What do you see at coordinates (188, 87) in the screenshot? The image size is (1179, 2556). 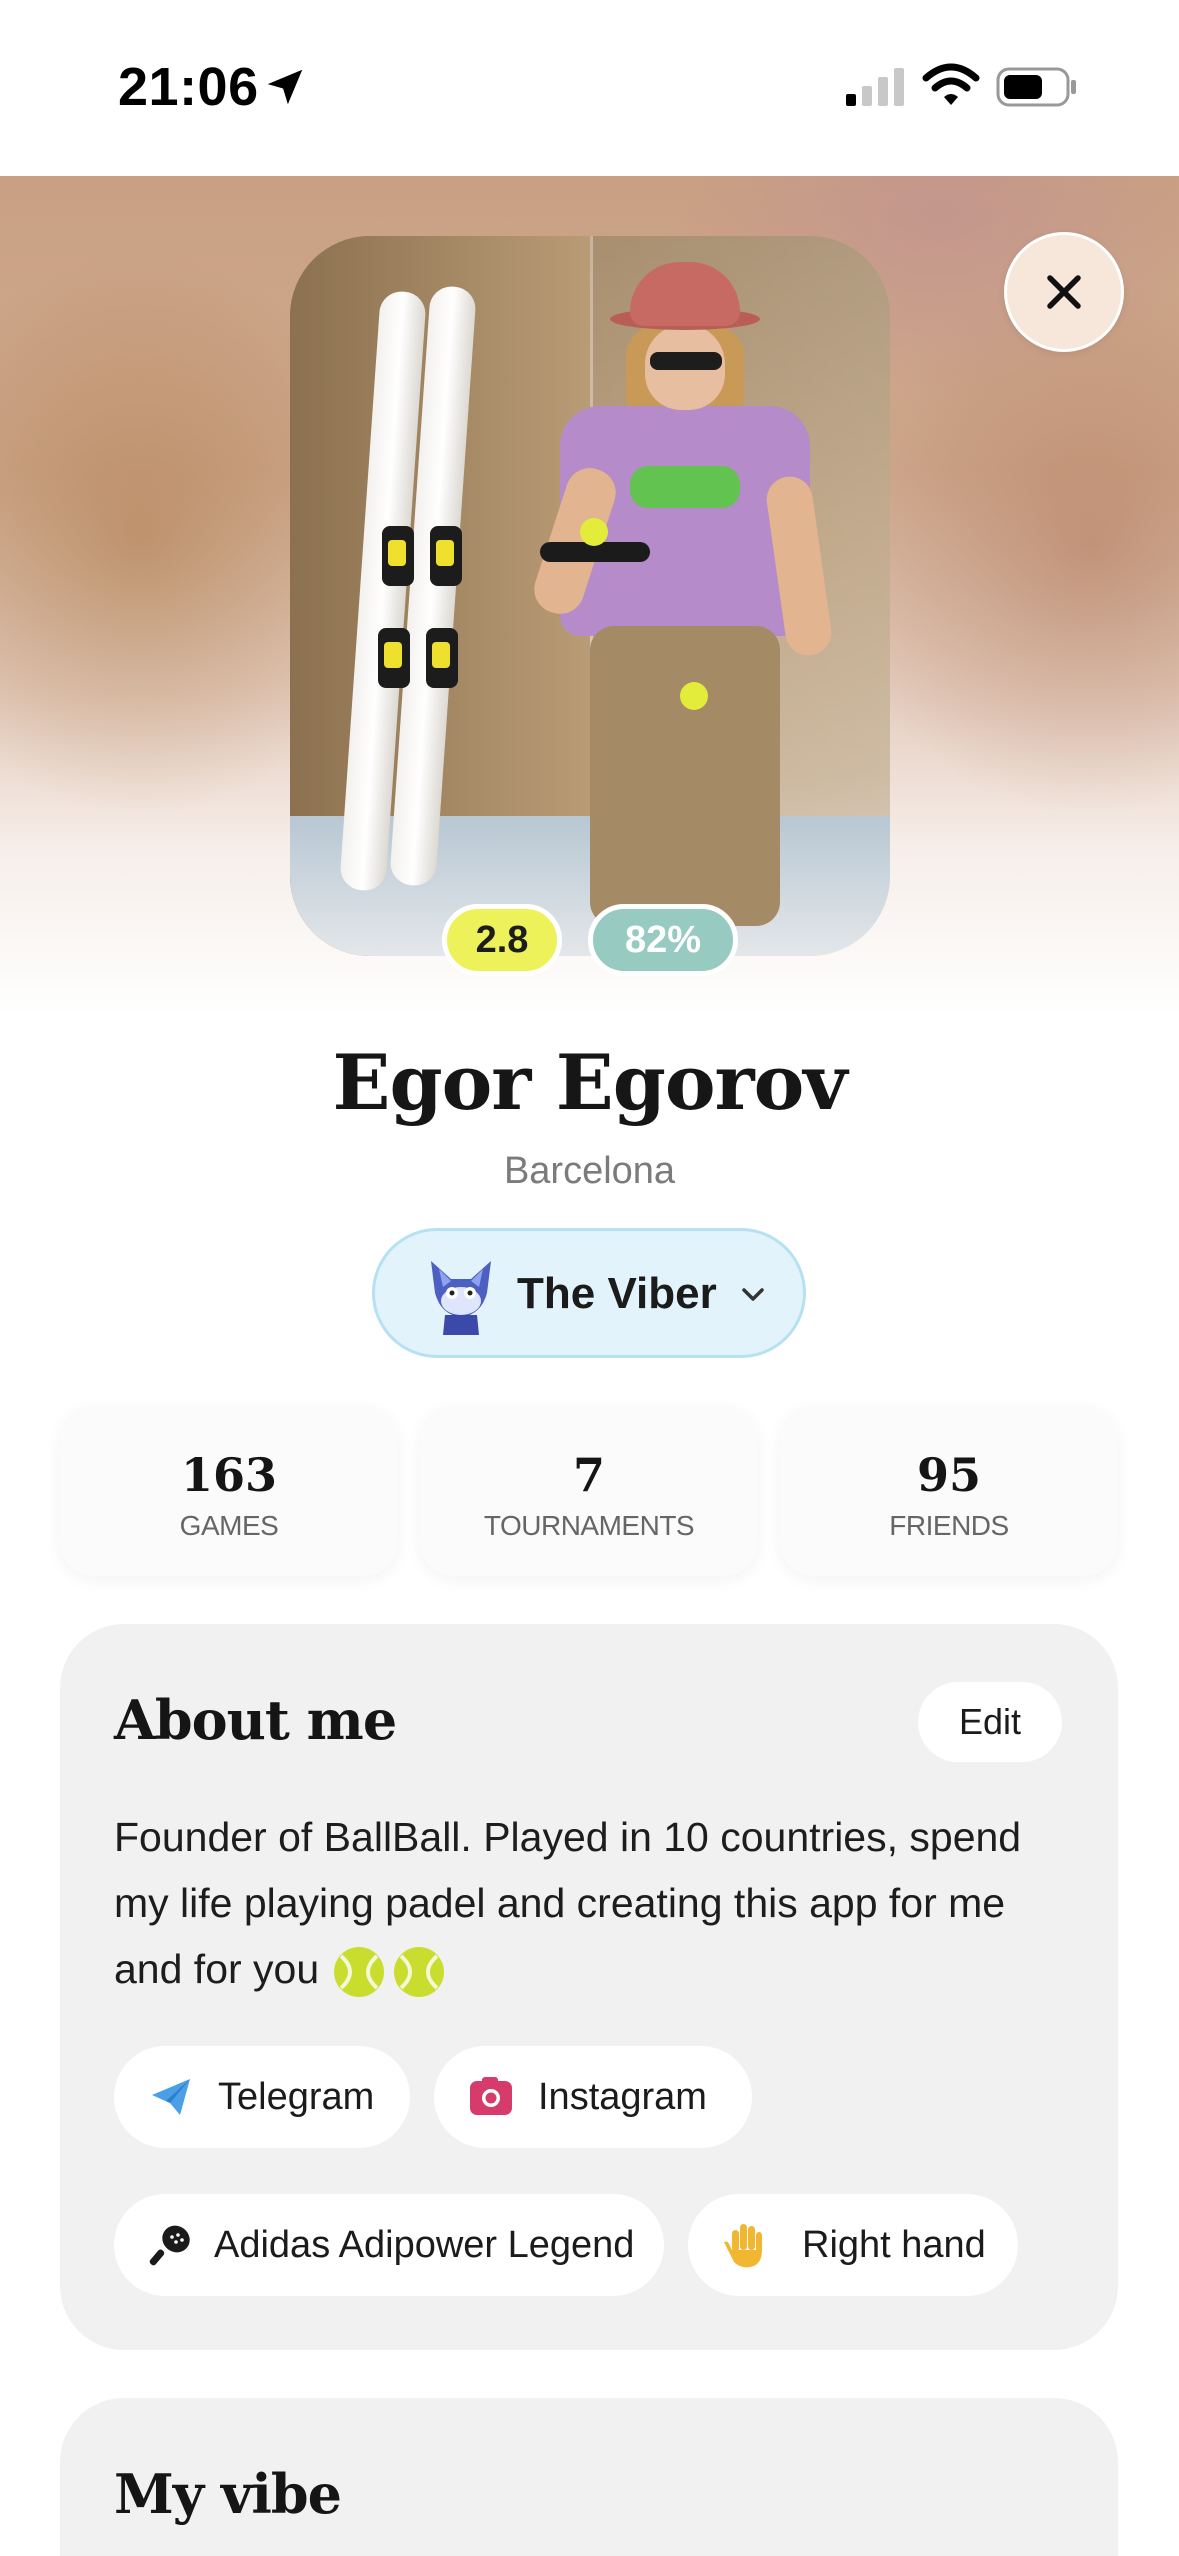 I see `status-time: 21:06` at bounding box center [188, 87].